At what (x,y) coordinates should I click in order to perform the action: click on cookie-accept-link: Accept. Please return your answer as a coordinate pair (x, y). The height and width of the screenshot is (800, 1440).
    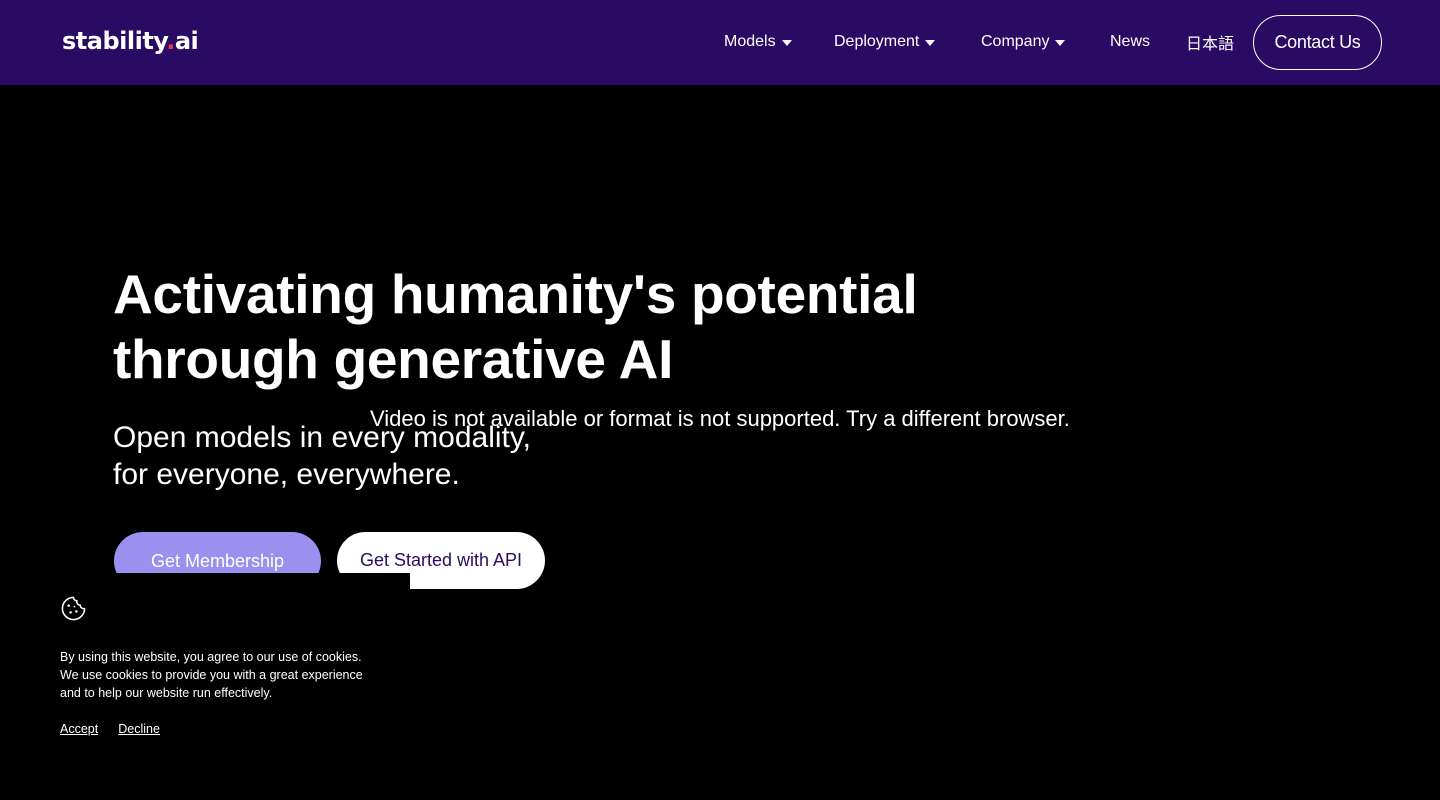
    Looking at the image, I should click on (79, 729).